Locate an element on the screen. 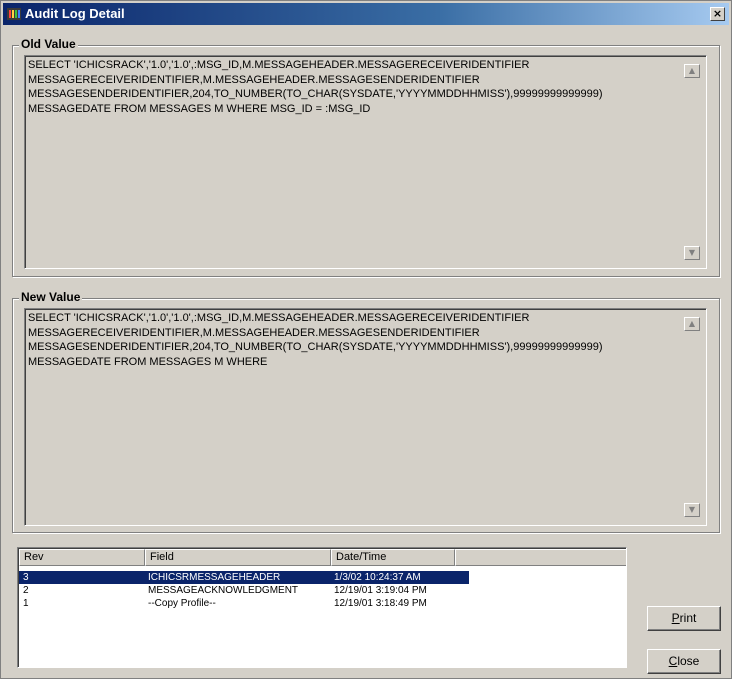 This screenshot has width=732, height=679. old-value-label: Old Value is located at coordinates (48, 44).